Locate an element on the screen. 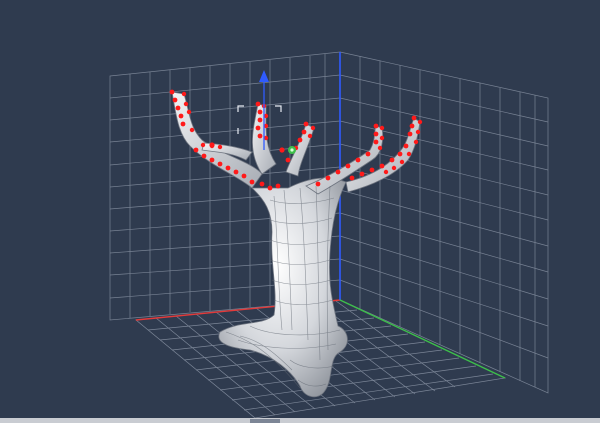  bottom-tab is located at coordinates (265, 421).